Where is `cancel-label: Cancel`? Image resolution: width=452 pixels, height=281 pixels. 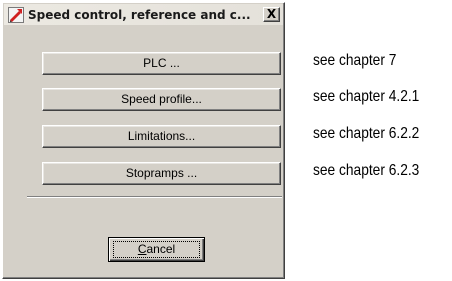
cancel-label: Cancel is located at coordinates (156, 249).